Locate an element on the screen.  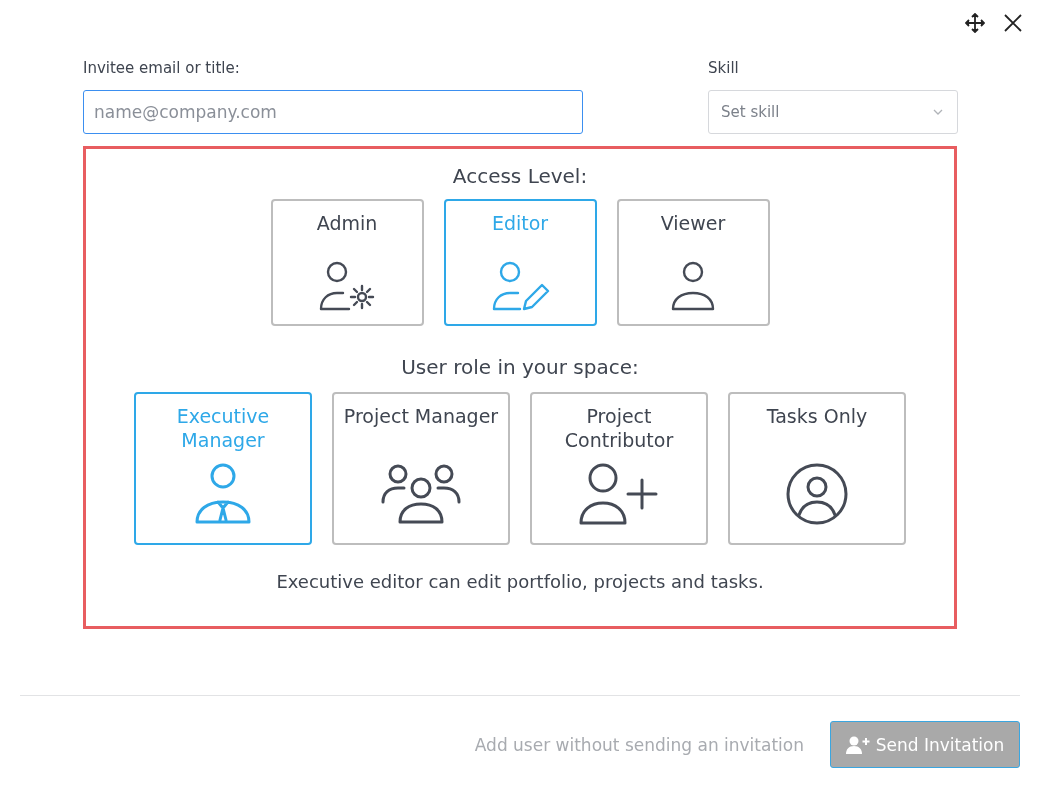
section-title: User role in your space: is located at coordinates (520, 367).